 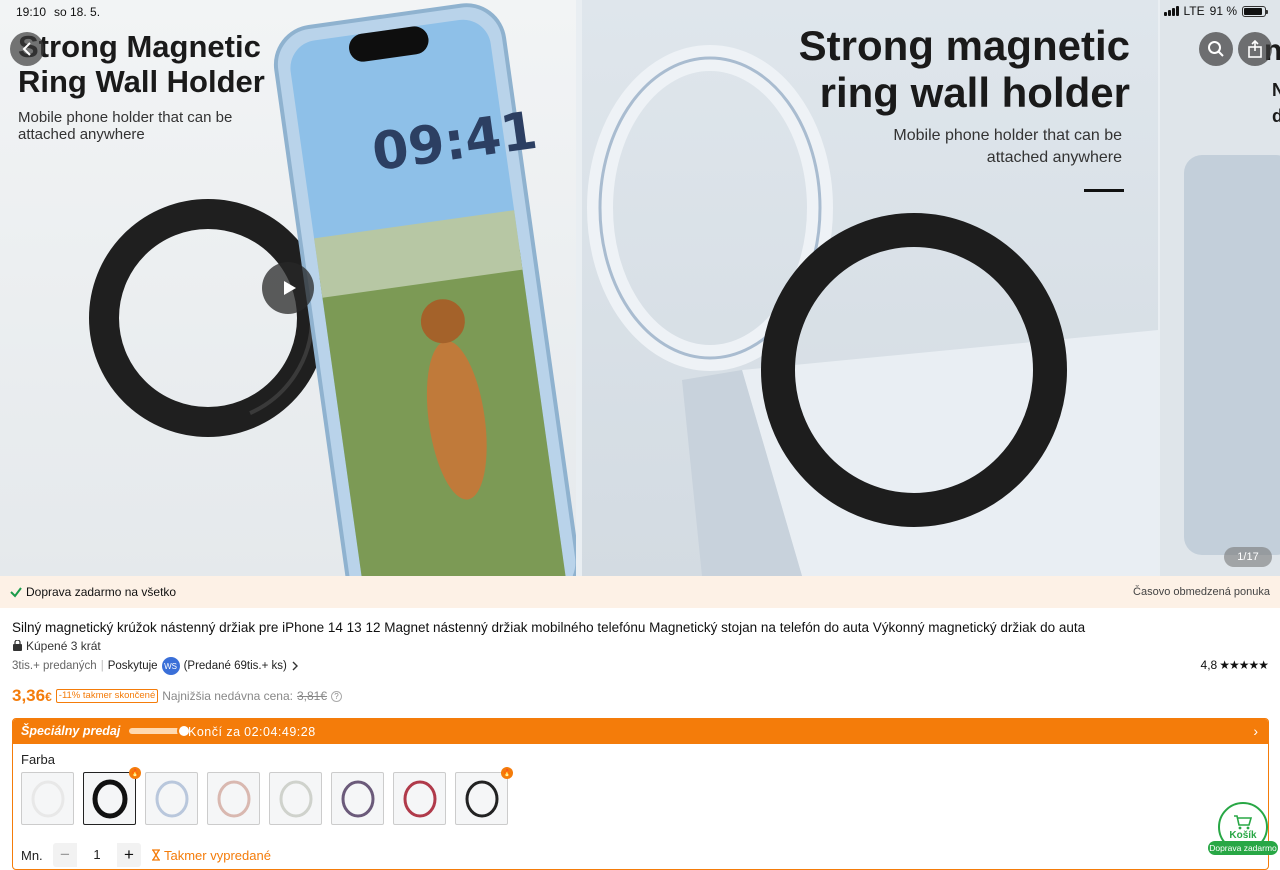 I want to click on color-swatches: 🔥 🔥, so click(x=267, y=796).